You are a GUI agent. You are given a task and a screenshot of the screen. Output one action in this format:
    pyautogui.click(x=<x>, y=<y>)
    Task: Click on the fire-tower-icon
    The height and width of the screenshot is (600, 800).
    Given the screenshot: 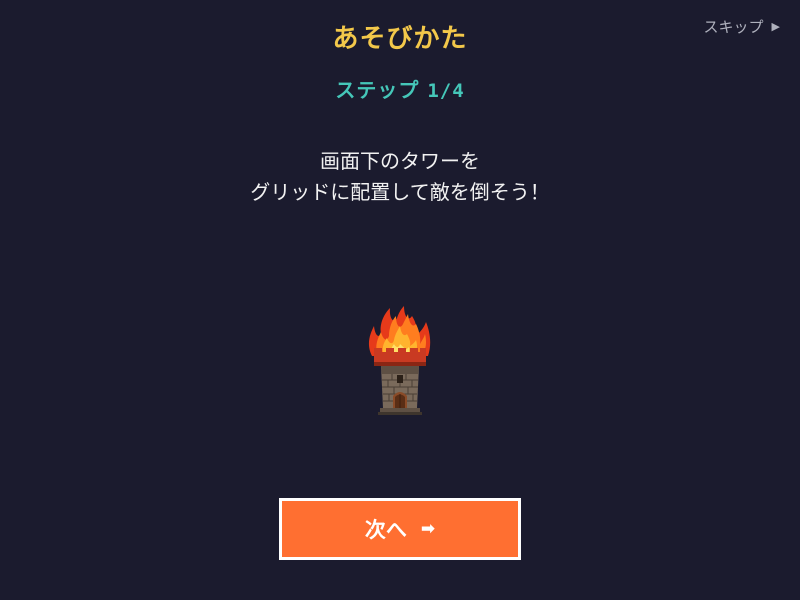 What is the action you would take?
    pyautogui.click(x=399, y=360)
    